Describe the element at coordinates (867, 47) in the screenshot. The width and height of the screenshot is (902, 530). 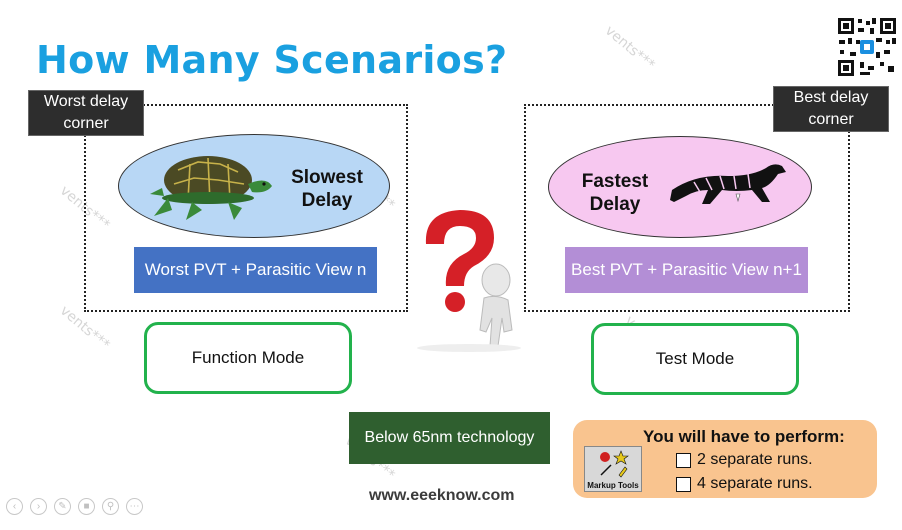
I see `qr-code-icon` at that location.